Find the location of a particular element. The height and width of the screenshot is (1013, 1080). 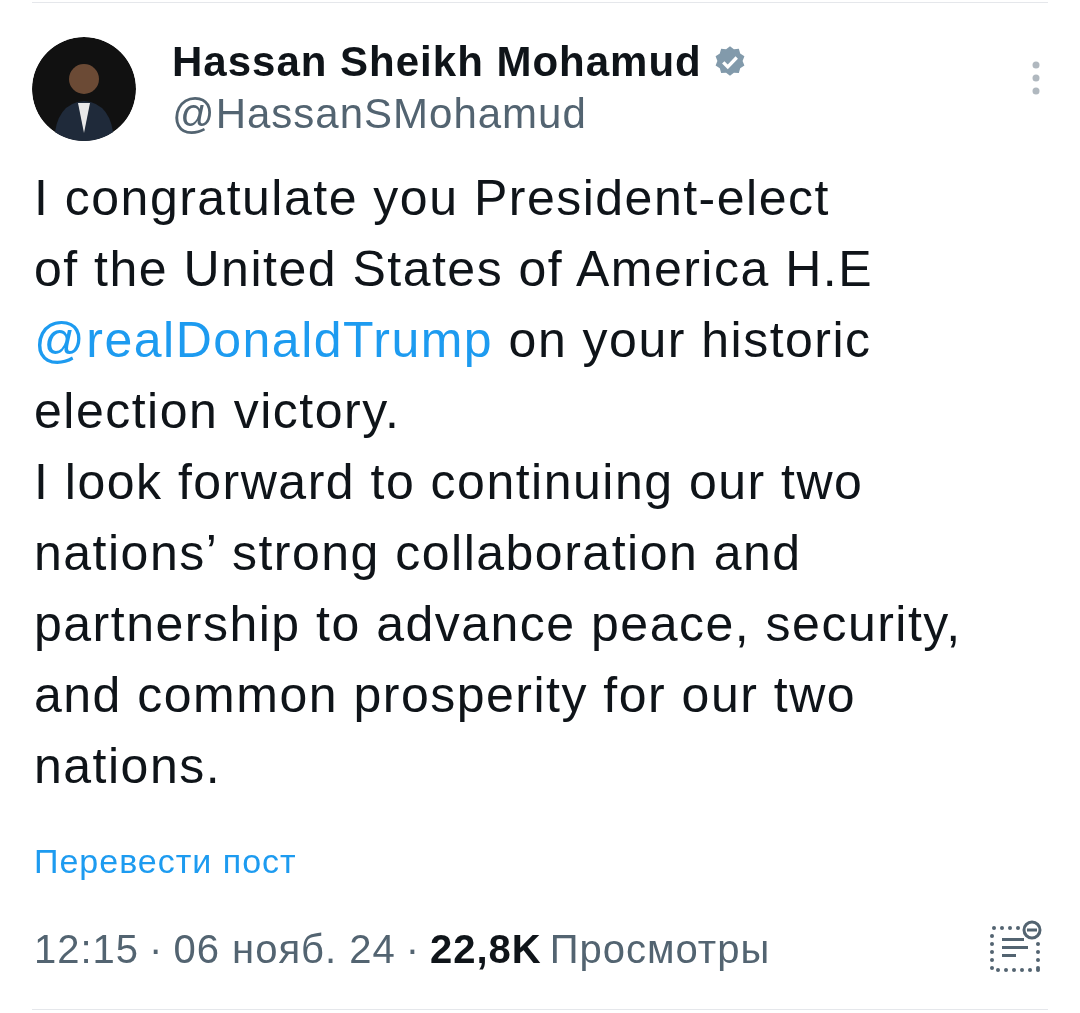

views-label: Просмотры is located at coordinates (660, 949).